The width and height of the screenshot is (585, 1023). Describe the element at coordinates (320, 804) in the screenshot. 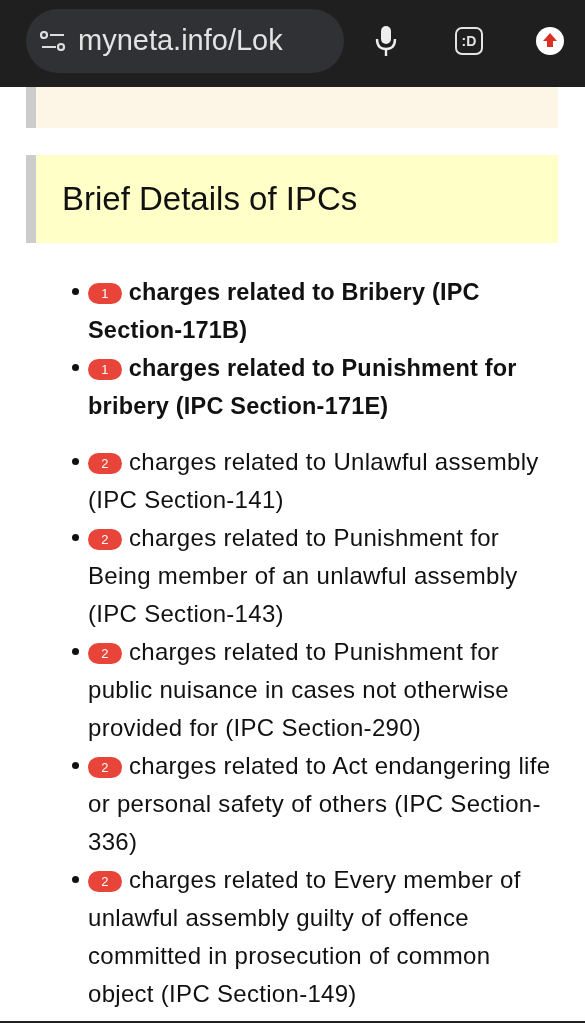

I see `charge-text: 2 charges related to Act endangering life or personal safety of others (IPC Section-336)` at that location.